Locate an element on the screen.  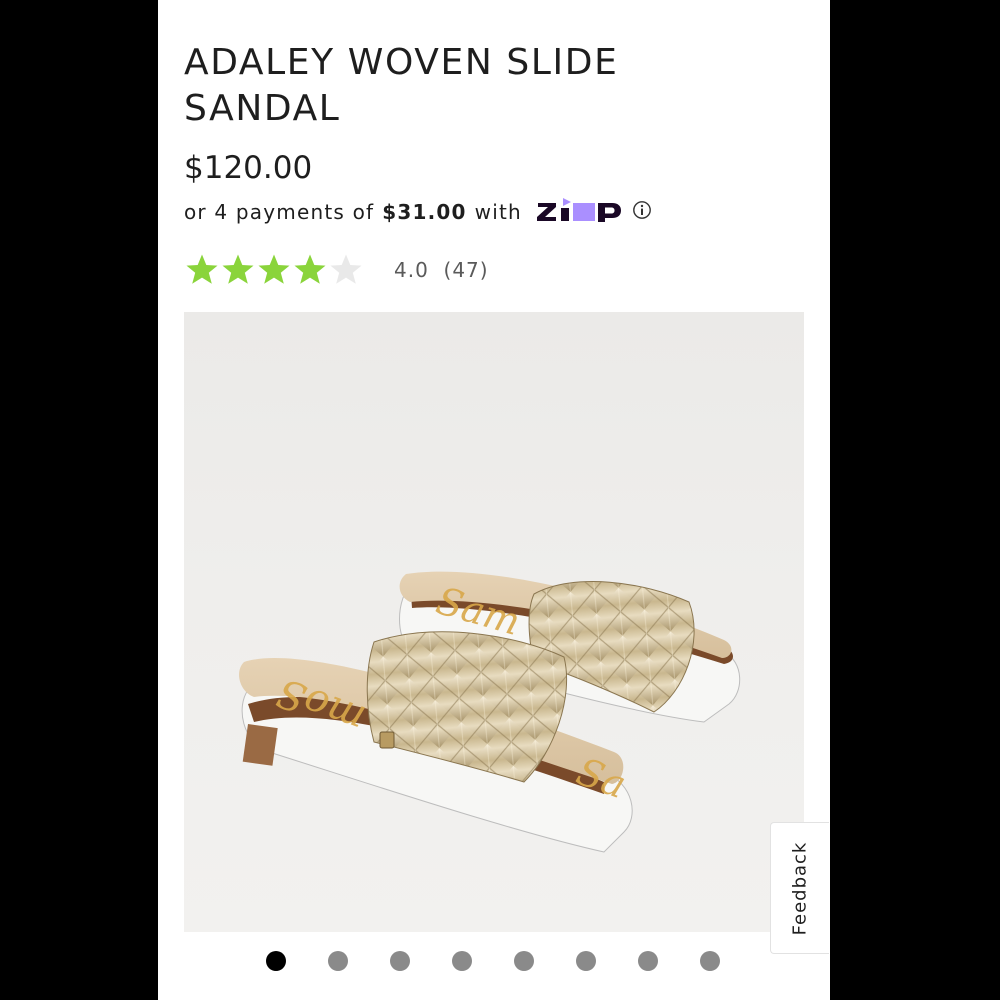
feedback-label: Feedback is located at coordinates (800, 888).